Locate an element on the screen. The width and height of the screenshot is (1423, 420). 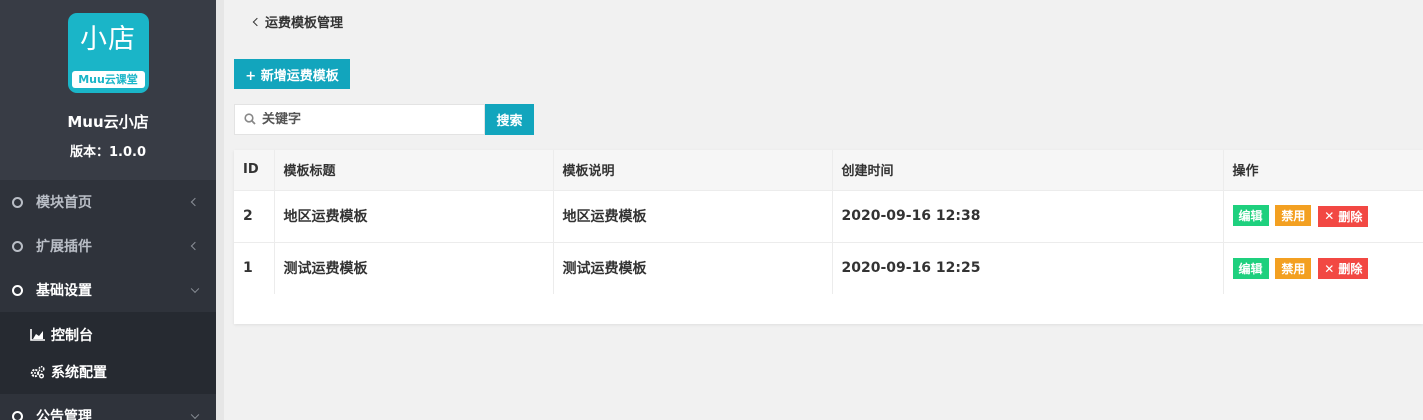
area-chart-icon is located at coordinates (38, 335).